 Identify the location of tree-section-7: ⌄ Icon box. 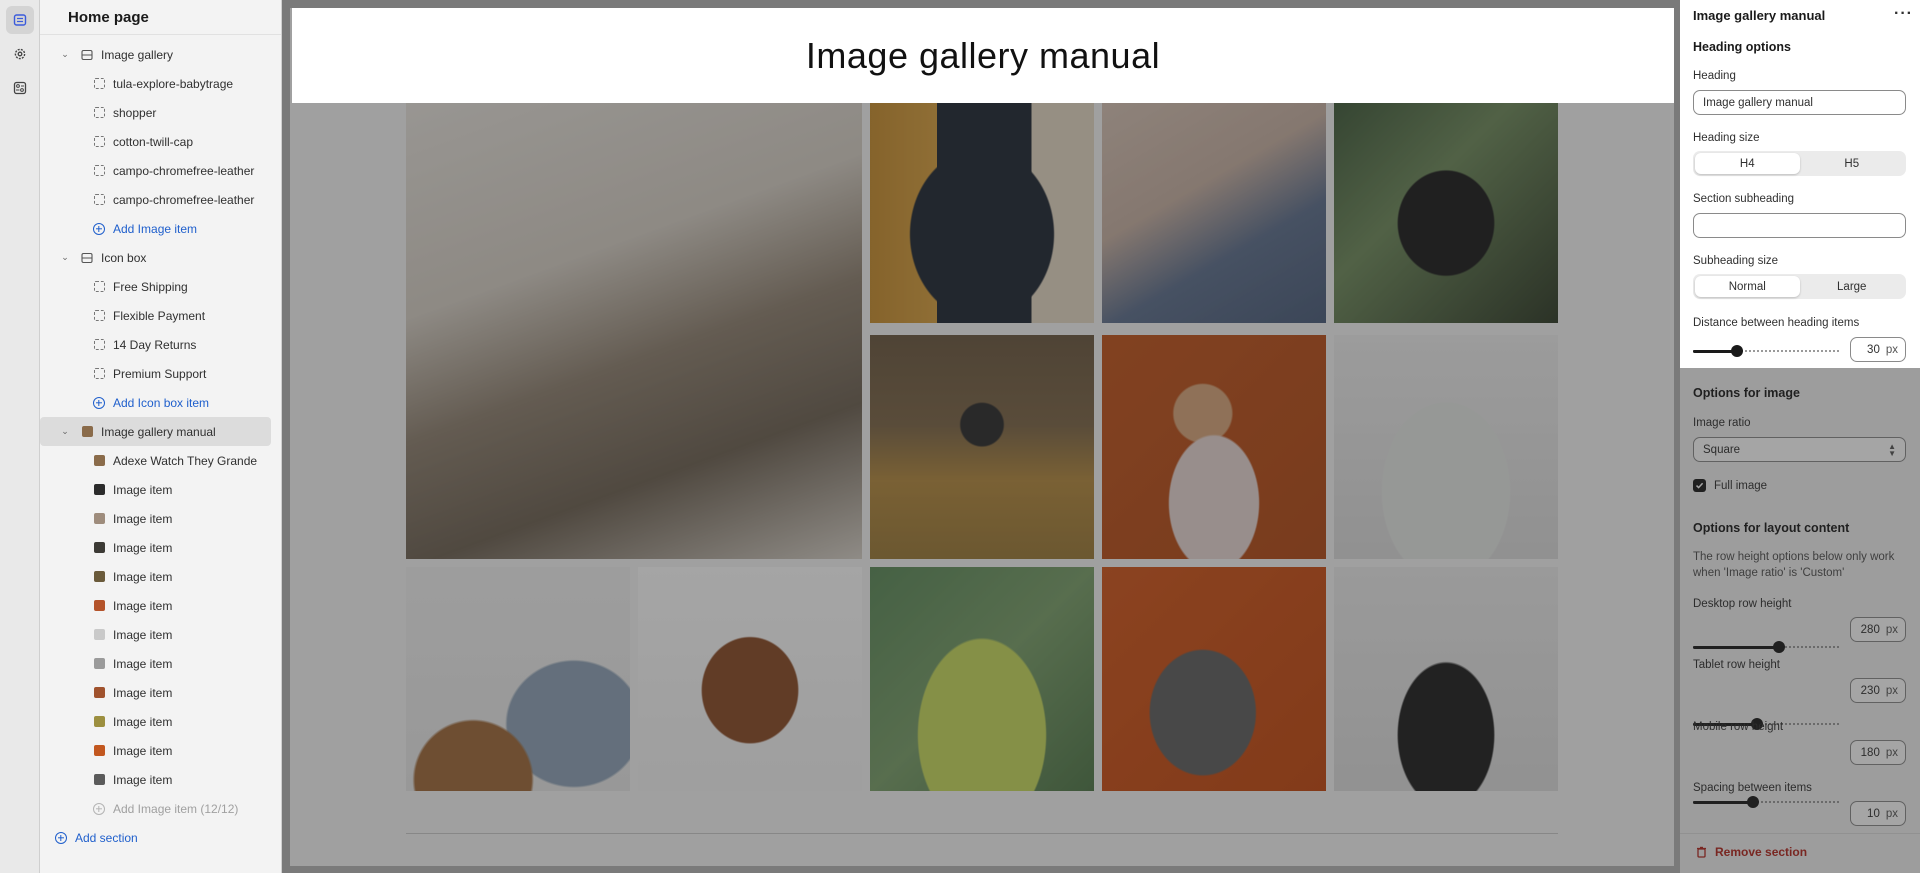
(160, 257).